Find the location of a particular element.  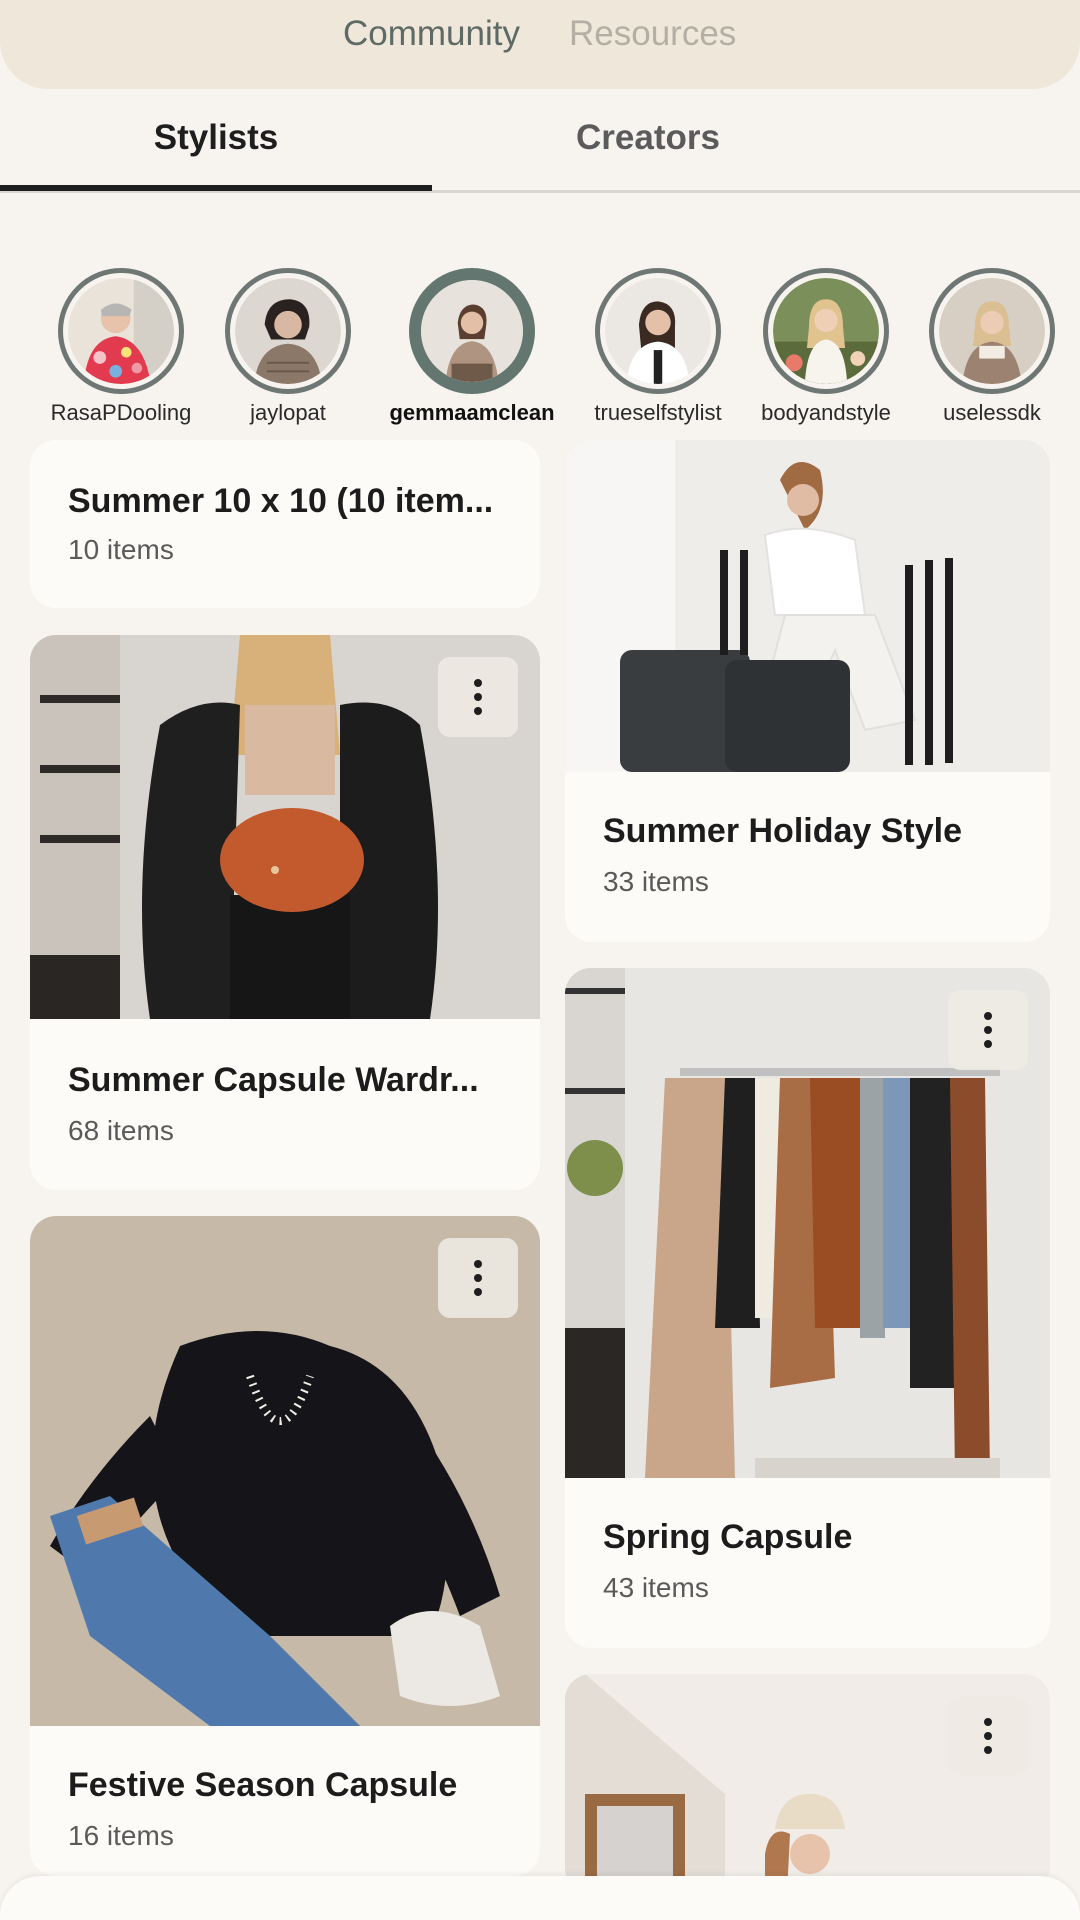

collection-card: Summer Holiday Style 33 items is located at coordinates (807, 691).